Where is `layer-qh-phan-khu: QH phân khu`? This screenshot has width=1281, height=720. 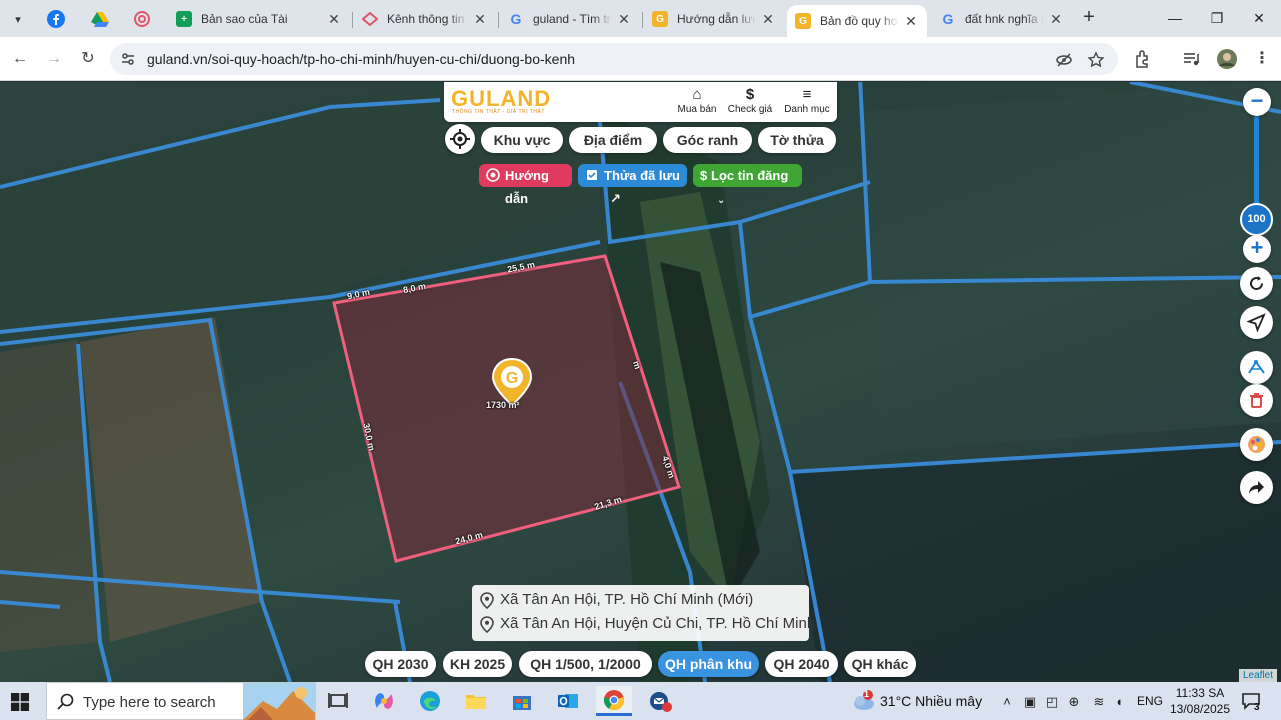 layer-qh-phan-khu: QH phân khu is located at coordinates (708, 664).